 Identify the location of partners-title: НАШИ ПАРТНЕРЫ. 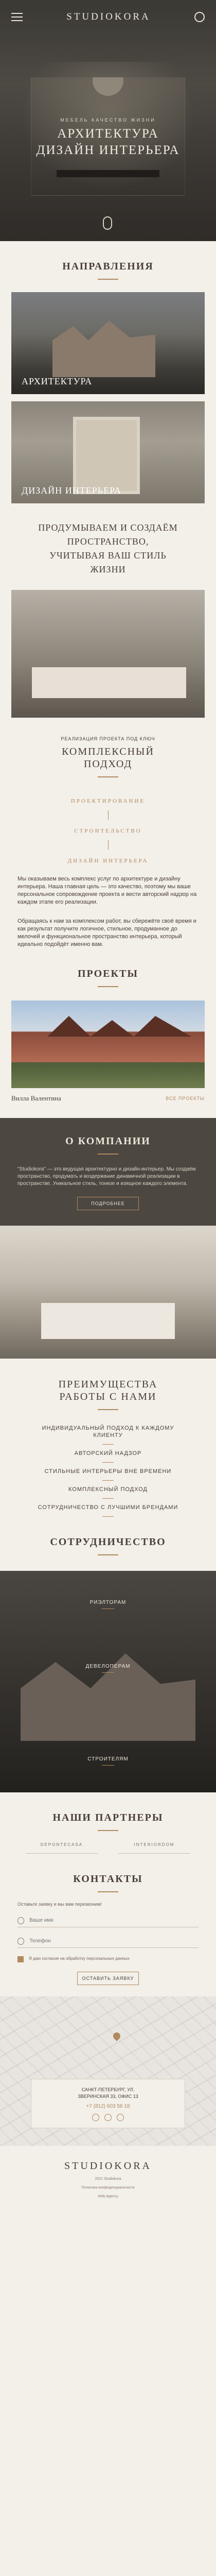
(108, 1817).